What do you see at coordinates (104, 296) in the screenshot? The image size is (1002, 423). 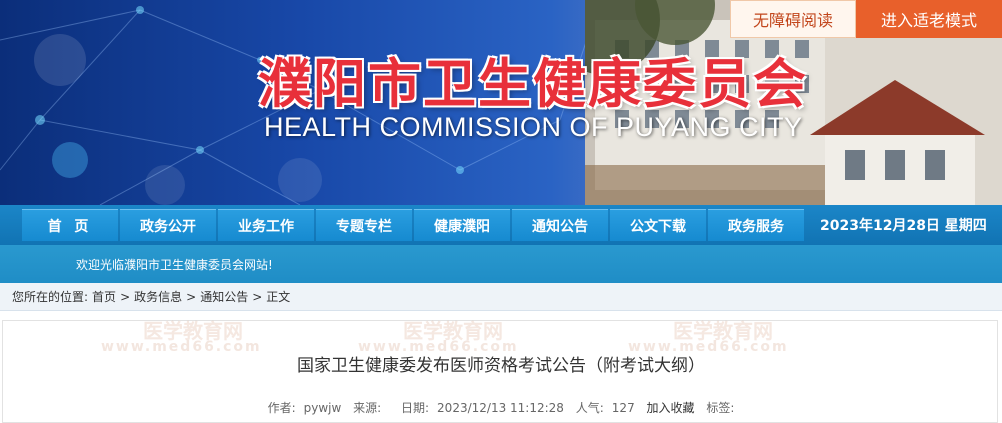 I see `breadcrumb-home: 首页` at bounding box center [104, 296].